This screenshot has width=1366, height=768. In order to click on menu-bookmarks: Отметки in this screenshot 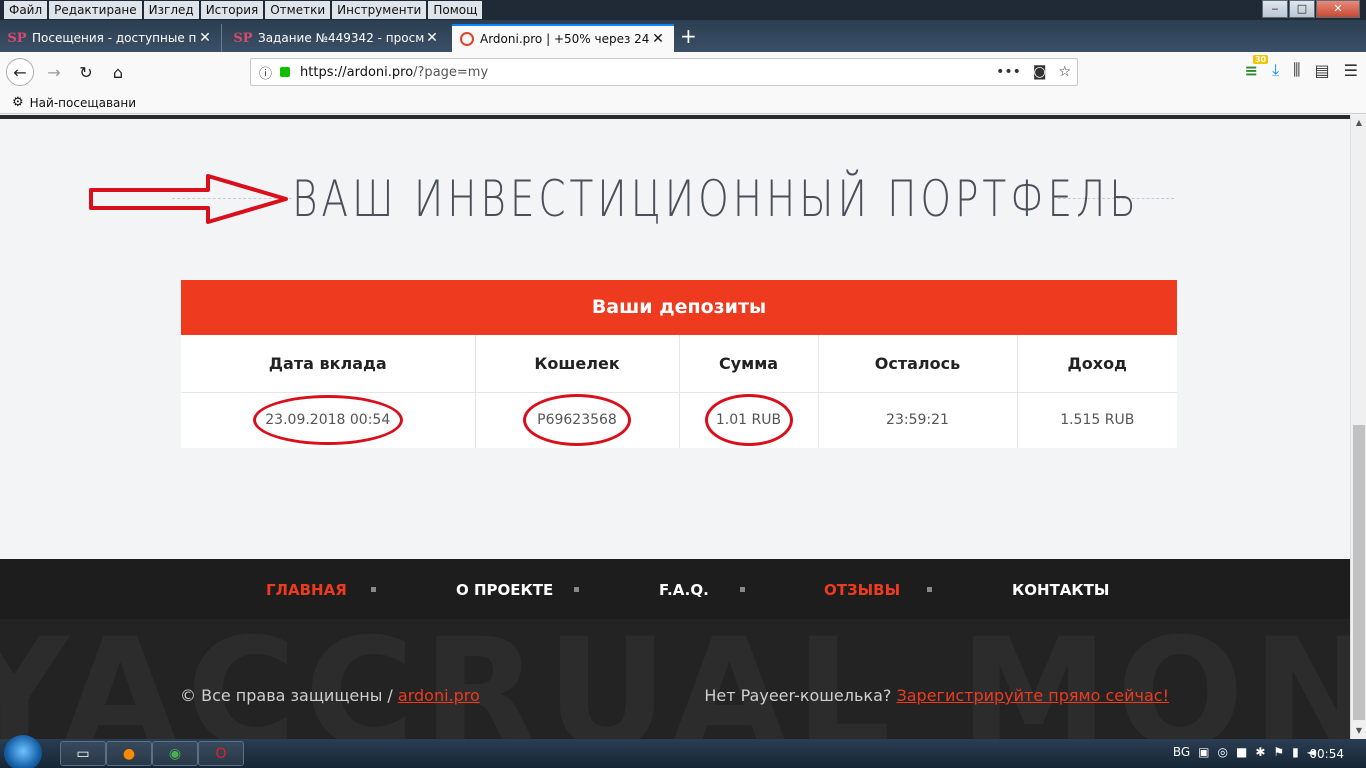, I will do `click(298, 10)`.